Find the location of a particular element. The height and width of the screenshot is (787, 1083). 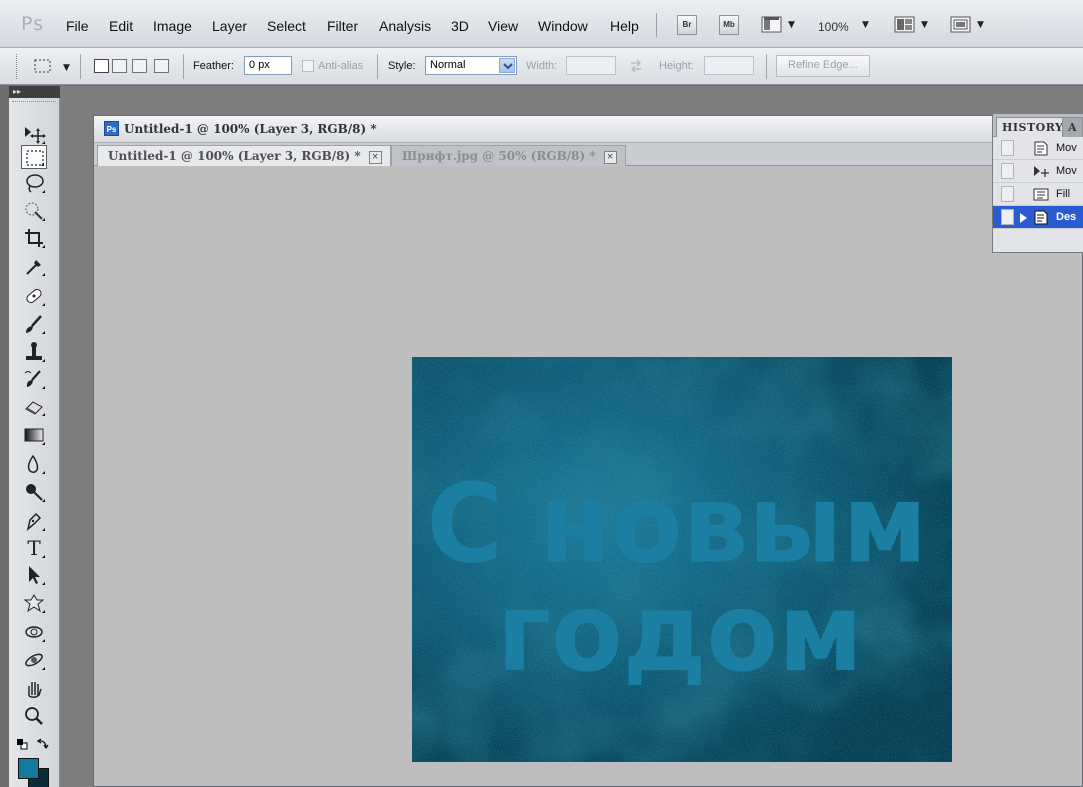

swap-colors-icon is located at coordinates (43, 744).